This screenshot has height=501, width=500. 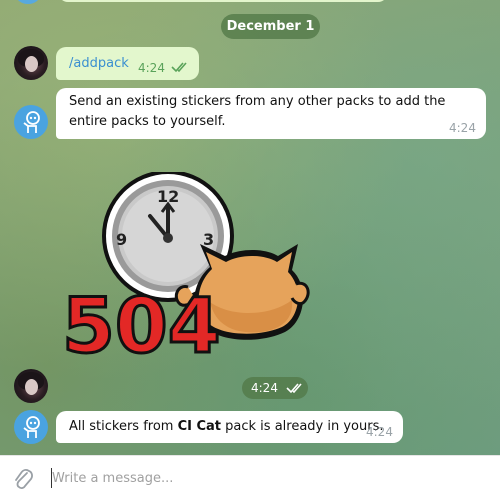 What do you see at coordinates (208, 239) in the screenshot?
I see `clock-number-3: 3` at bounding box center [208, 239].